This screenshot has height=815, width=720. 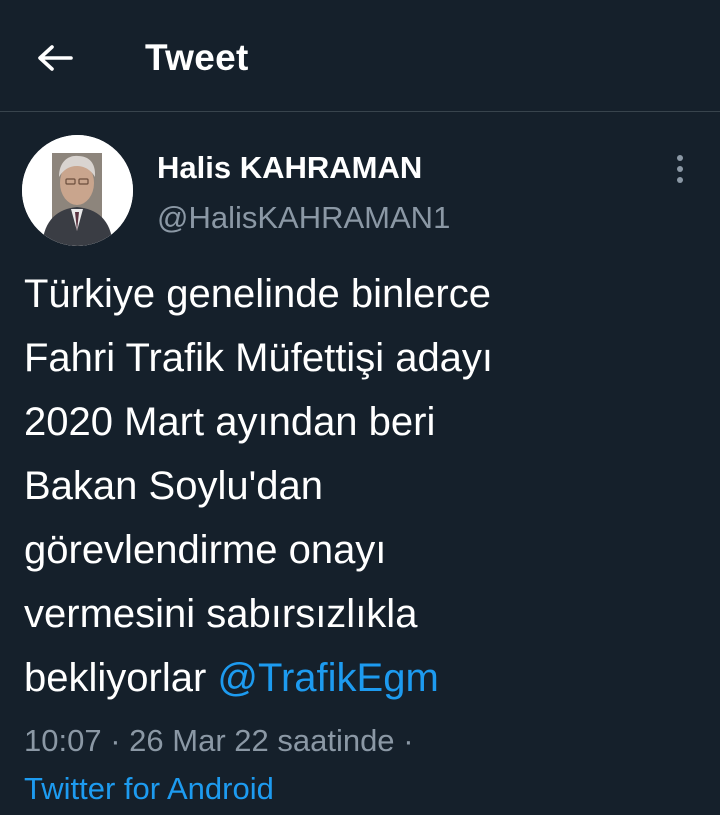 What do you see at coordinates (221, 614) in the screenshot?
I see `tweet-text-line: vermesini sabırsızlıkla` at bounding box center [221, 614].